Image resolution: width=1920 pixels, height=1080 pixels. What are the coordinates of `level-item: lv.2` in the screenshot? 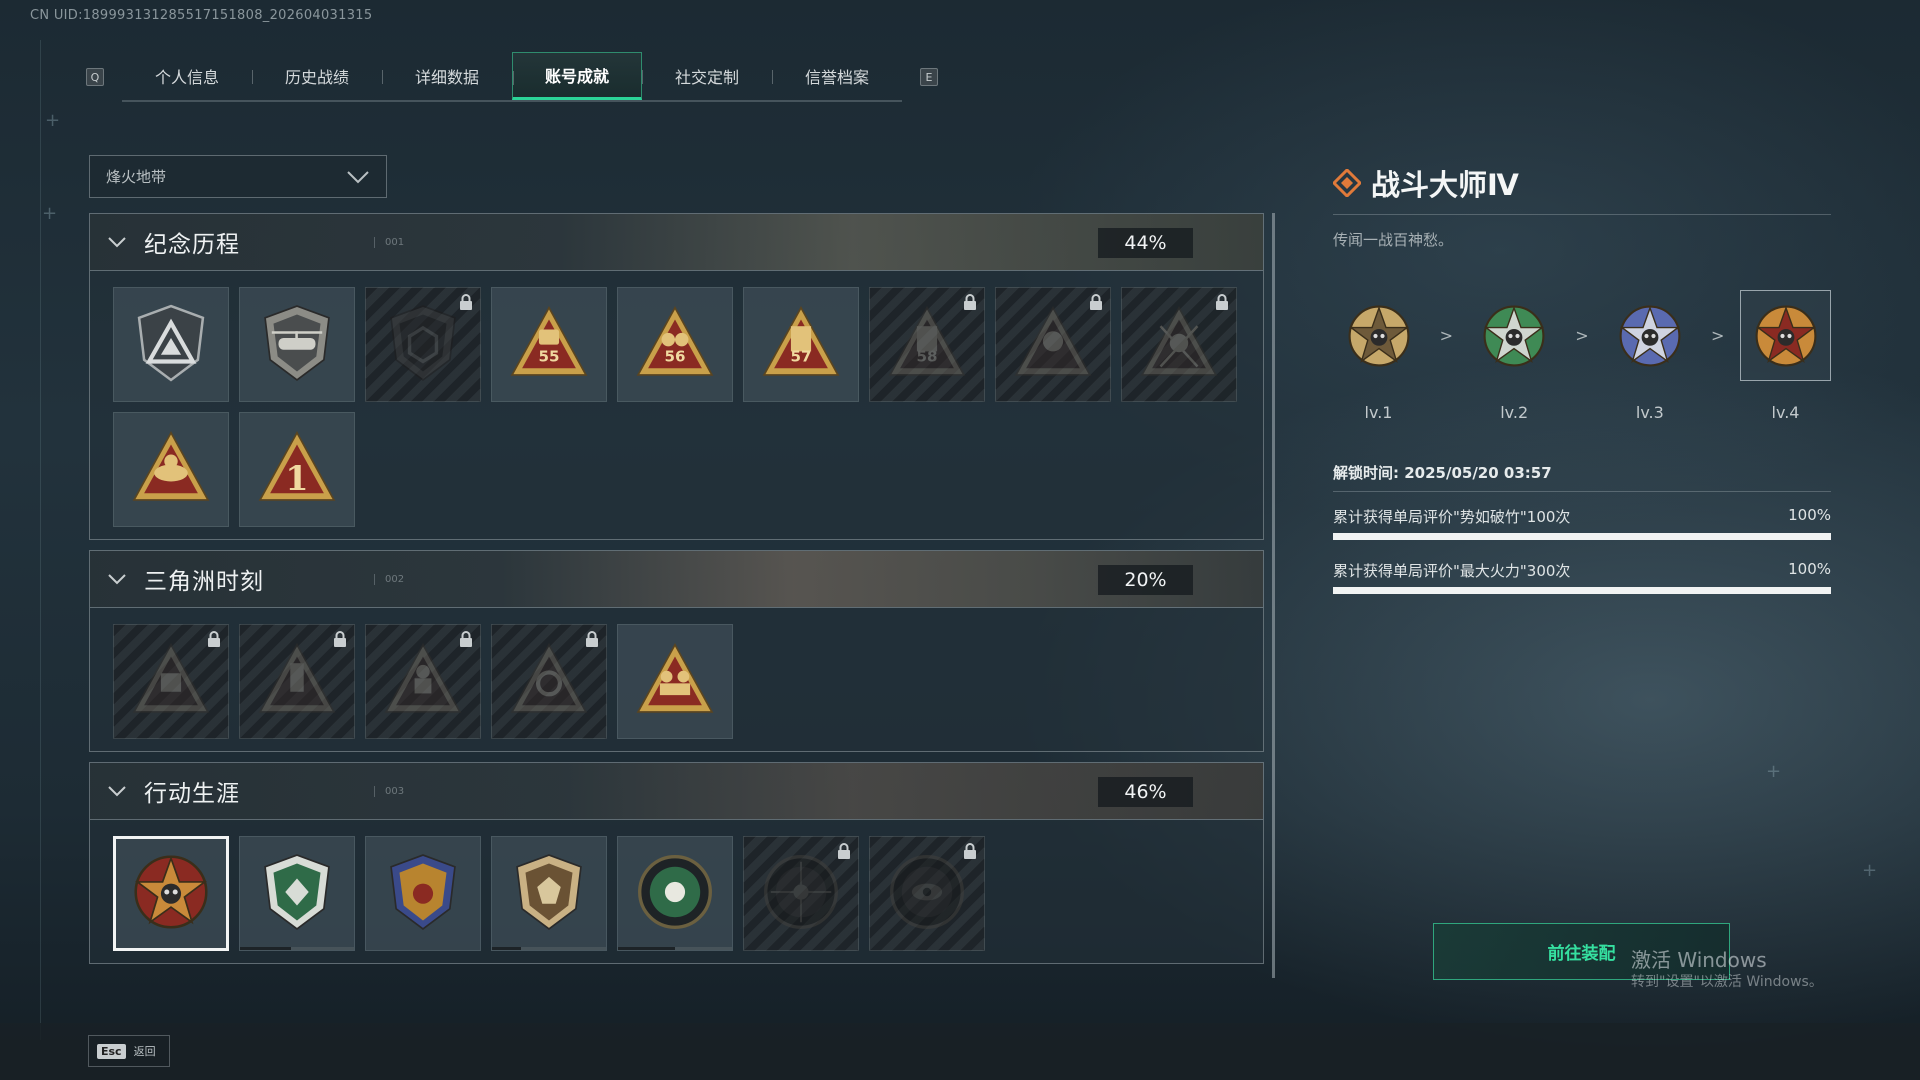 It's located at (1514, 356).